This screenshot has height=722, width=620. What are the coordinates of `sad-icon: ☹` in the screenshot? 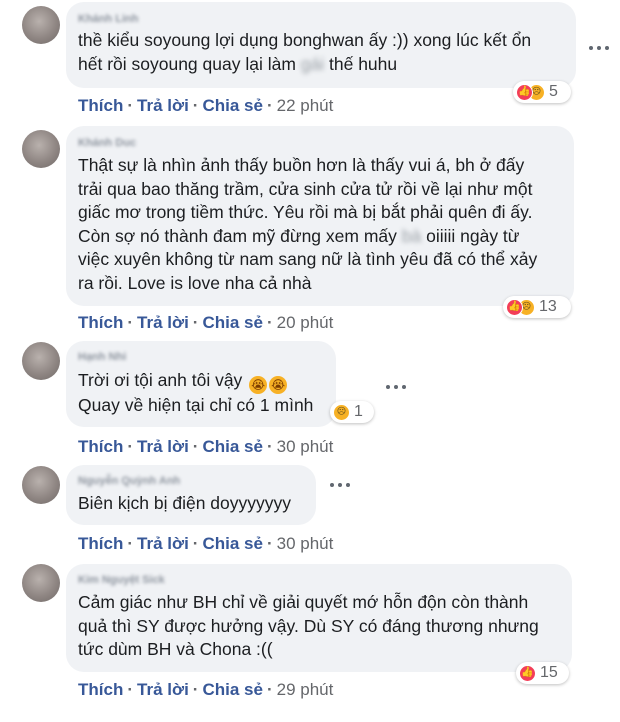 It's located at (341, 412).